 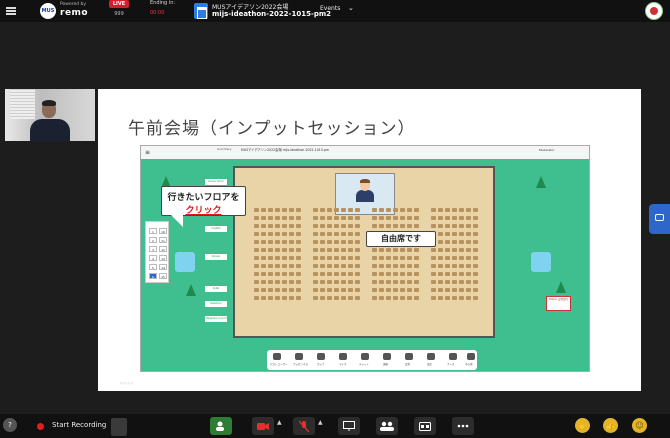 I want to click on help-button: ?, so click(x=10, y=425).